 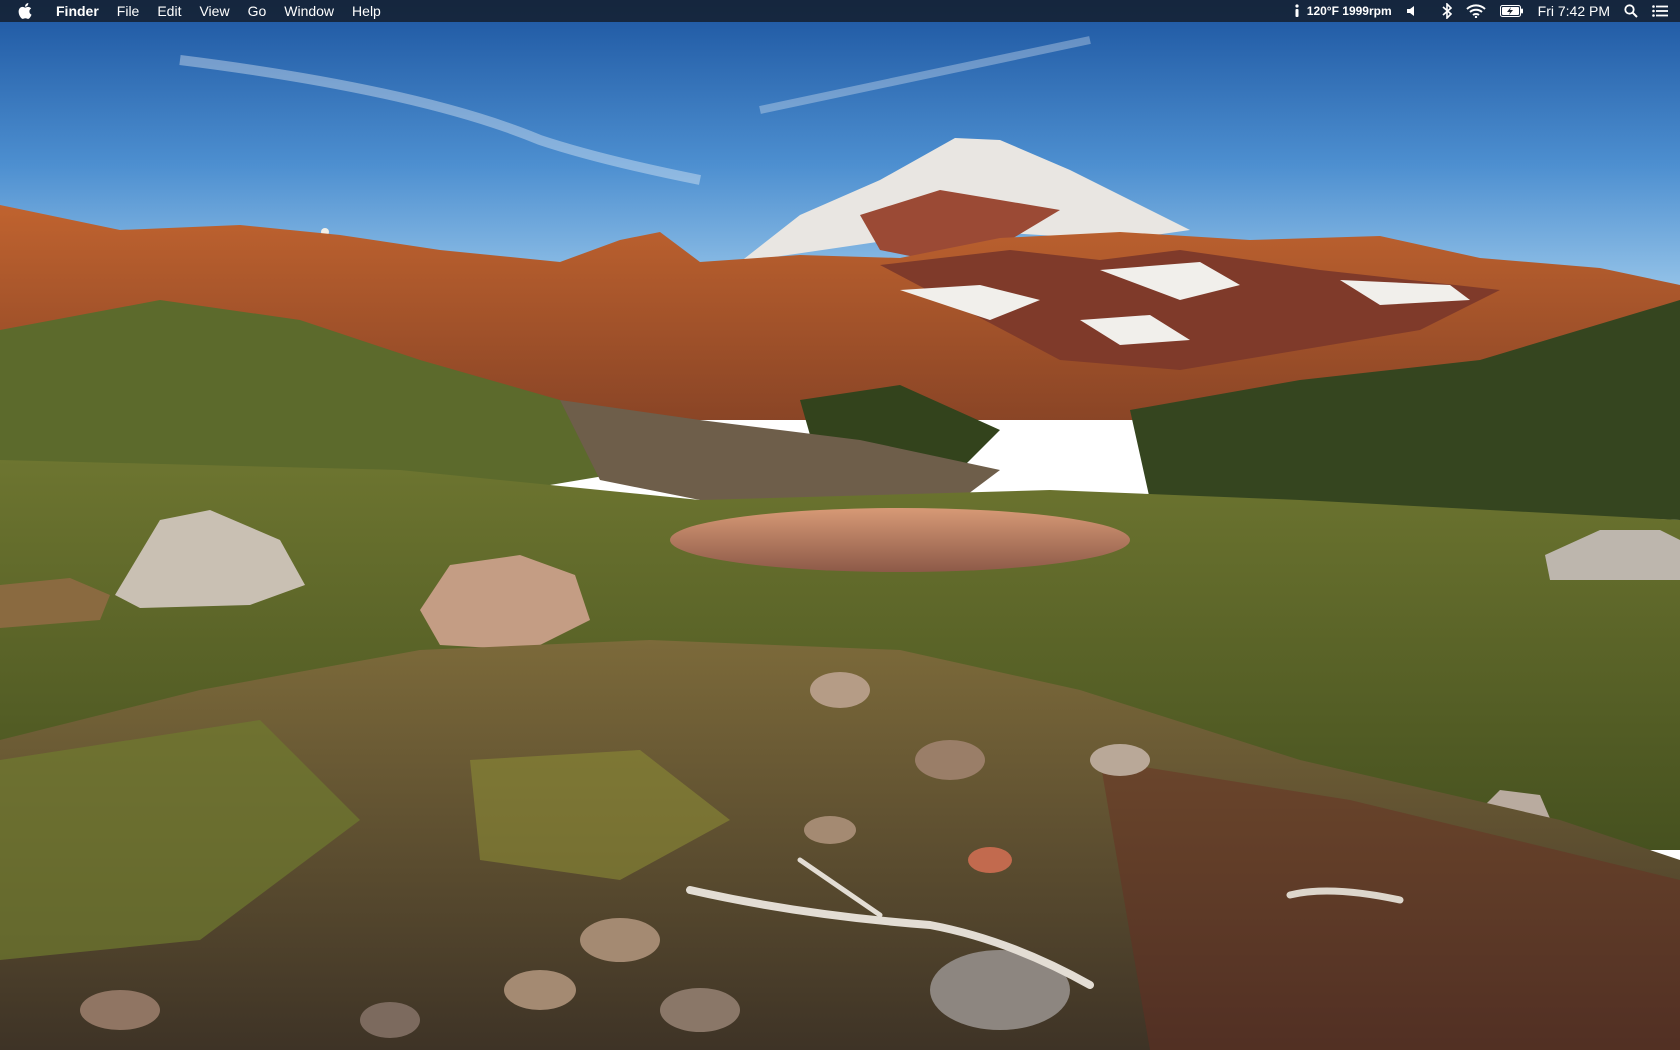 What do you see at coordinates (1631, 11) in the screenshot?
I see `spotlight-search-icon` at bounding box center [1631, 11].